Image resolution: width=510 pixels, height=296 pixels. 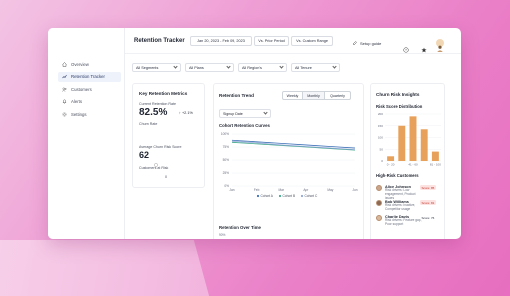 I want to click on y-tick-label: 200, so click(x=380, y=114).